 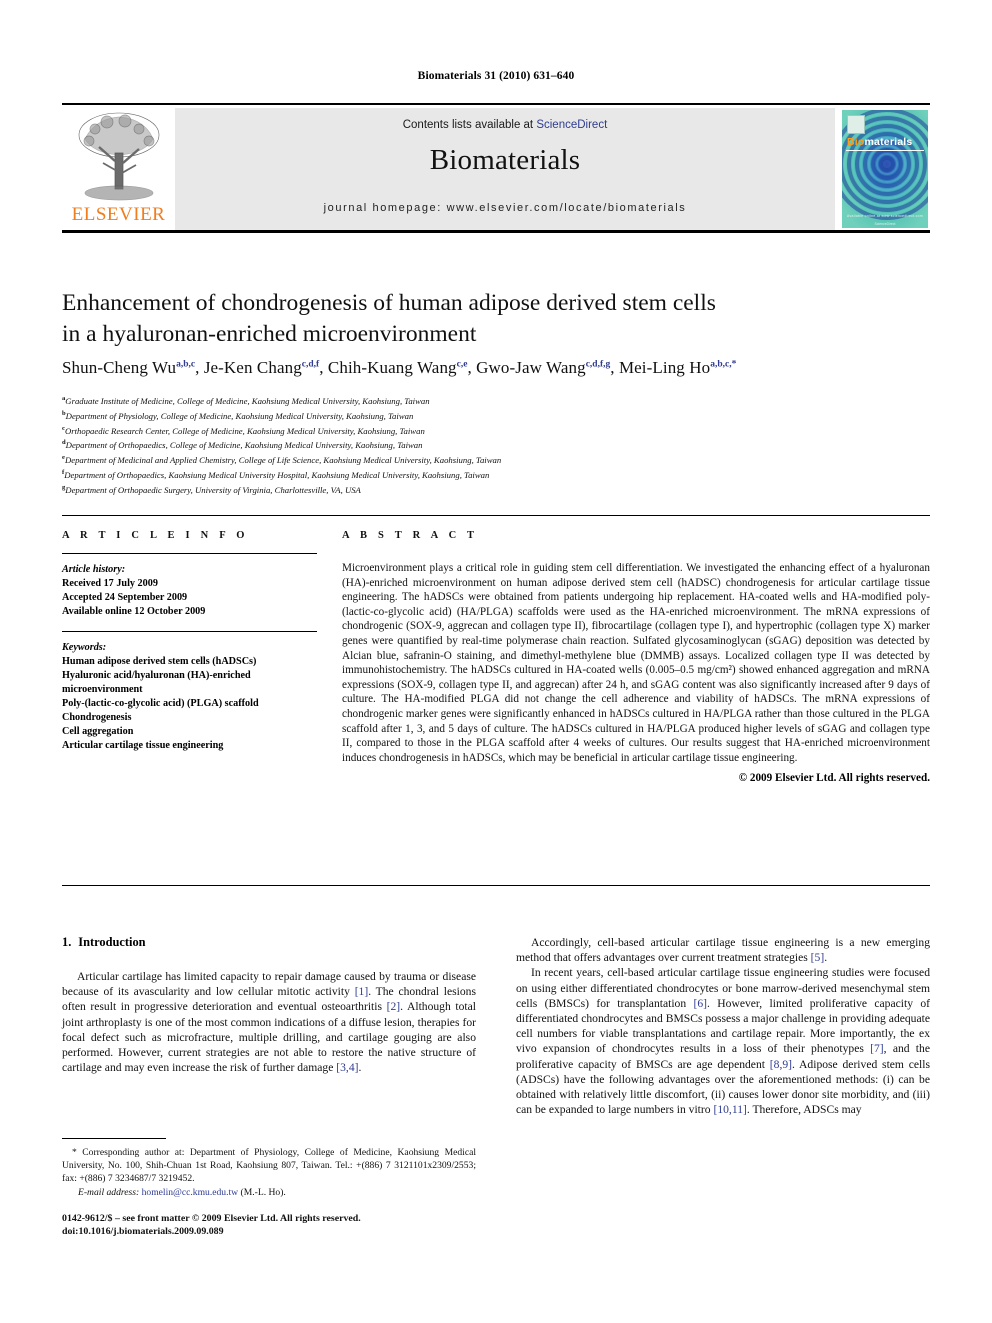 What do you see at coordinates (347, 1067) in the screenshot?
I see `citation-ref-3-4: [3,4]` at bounding box center [347, 1067].